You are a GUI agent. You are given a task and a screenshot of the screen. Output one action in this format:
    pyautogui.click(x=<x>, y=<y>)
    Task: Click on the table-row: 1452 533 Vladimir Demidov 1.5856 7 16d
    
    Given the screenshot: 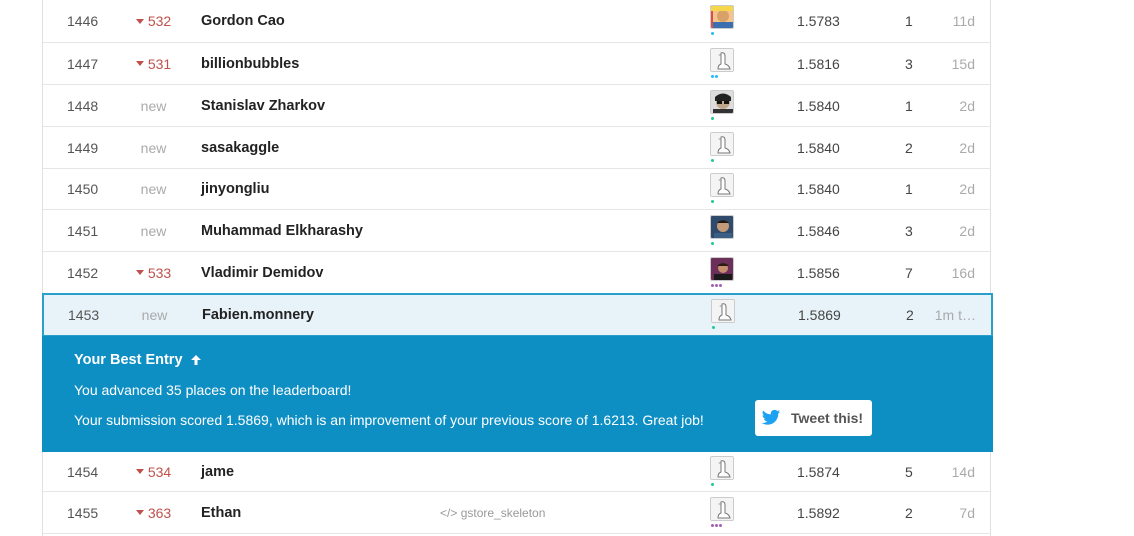 What is the action you would take?
    pyautogui.click(x=517, y=273)
    